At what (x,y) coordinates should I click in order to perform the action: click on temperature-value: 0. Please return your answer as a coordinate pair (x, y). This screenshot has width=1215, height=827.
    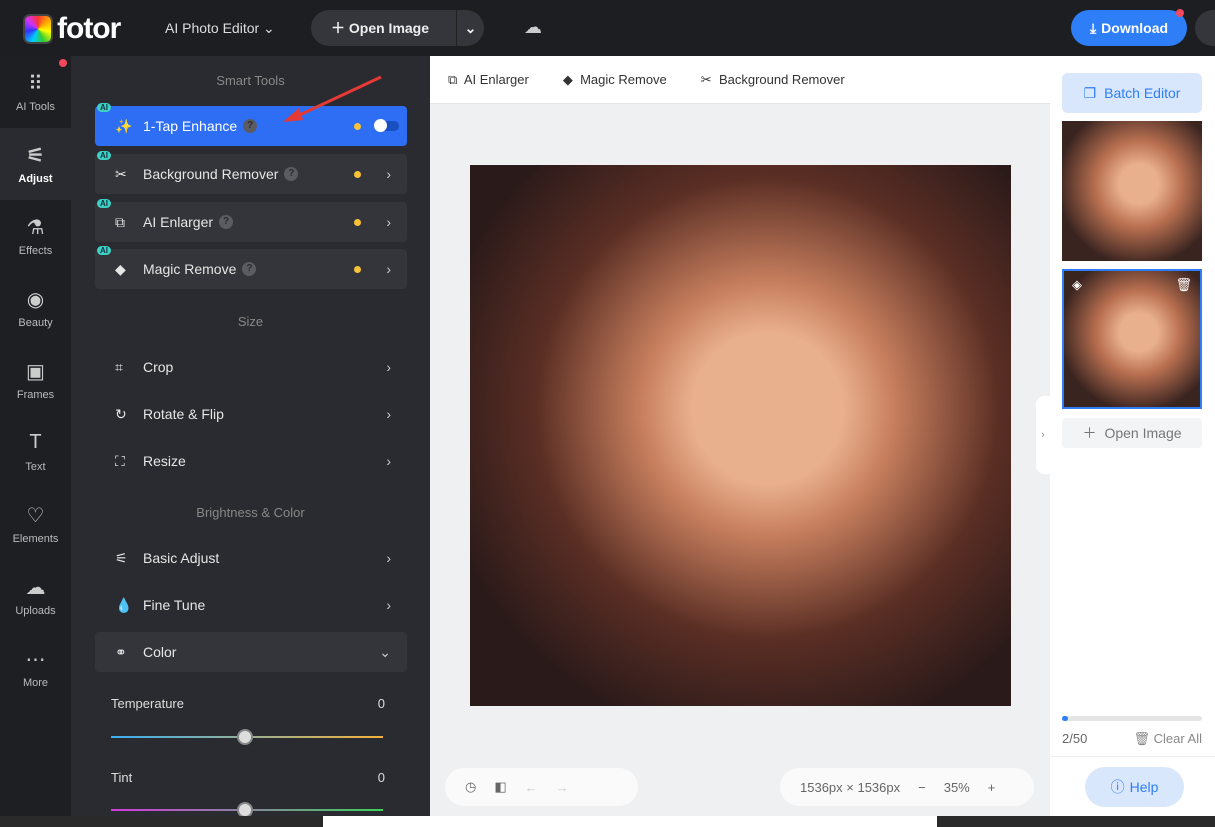
    Looking at the image, I should click on (381, 703).